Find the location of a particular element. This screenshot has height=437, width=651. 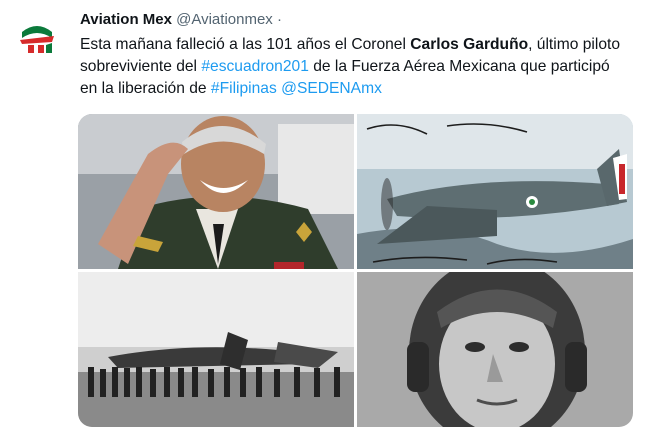

author-avatar is located at coordinates (37, 37).